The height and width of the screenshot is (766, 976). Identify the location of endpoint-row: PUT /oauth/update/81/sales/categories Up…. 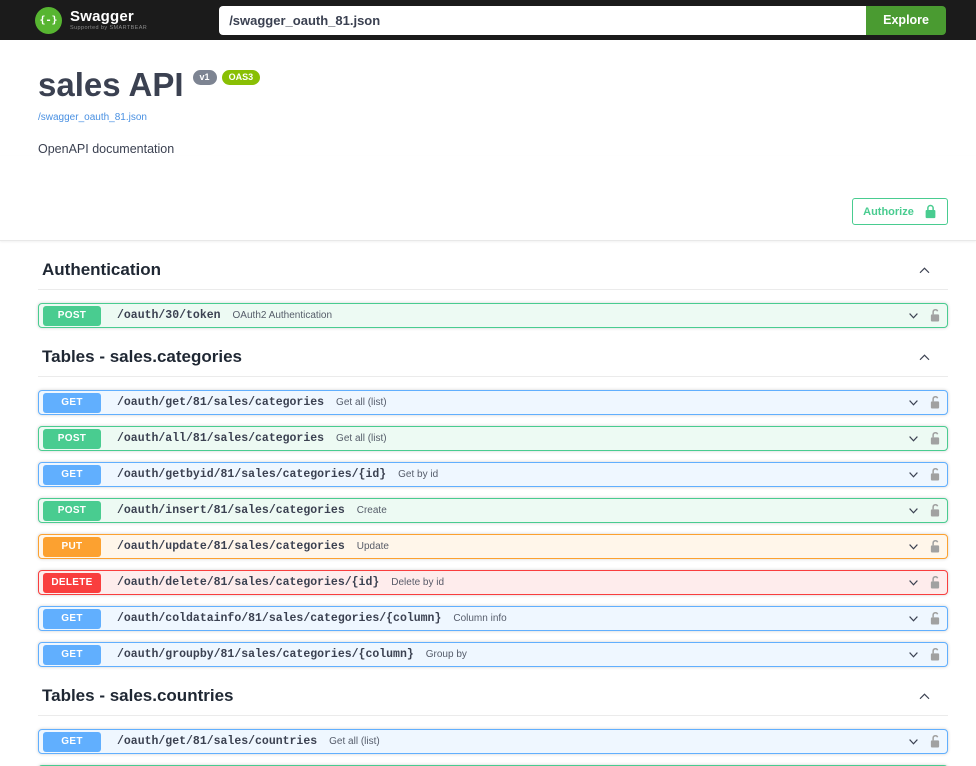
(493, 546).